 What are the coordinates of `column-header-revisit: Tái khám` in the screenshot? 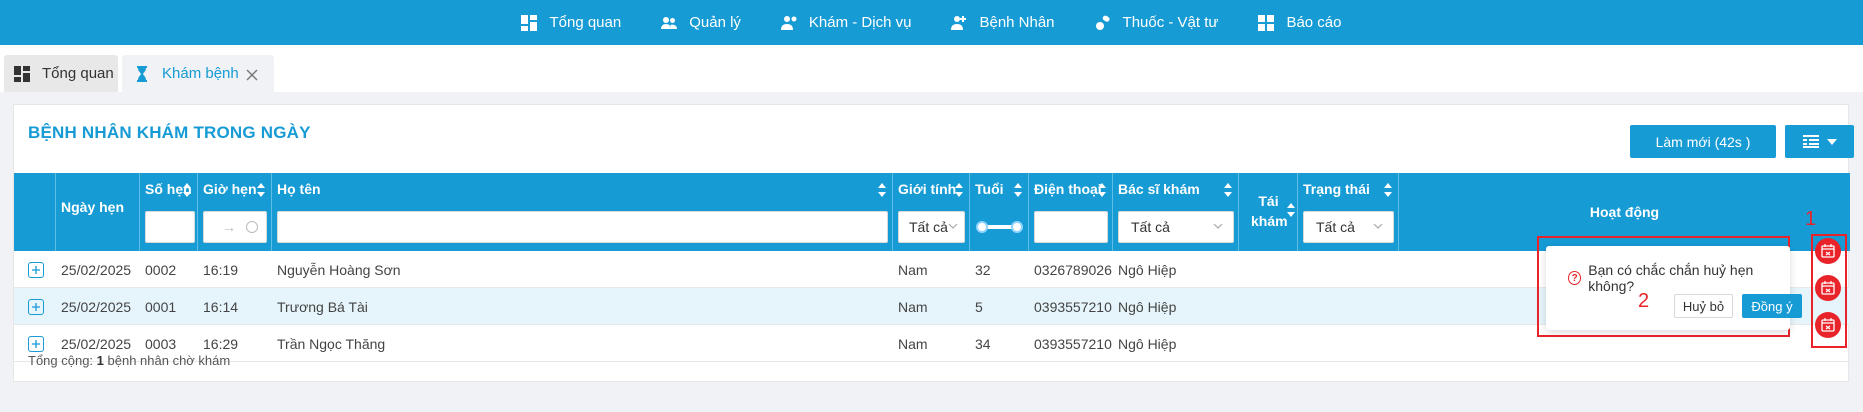 It's located at (1268, 212).